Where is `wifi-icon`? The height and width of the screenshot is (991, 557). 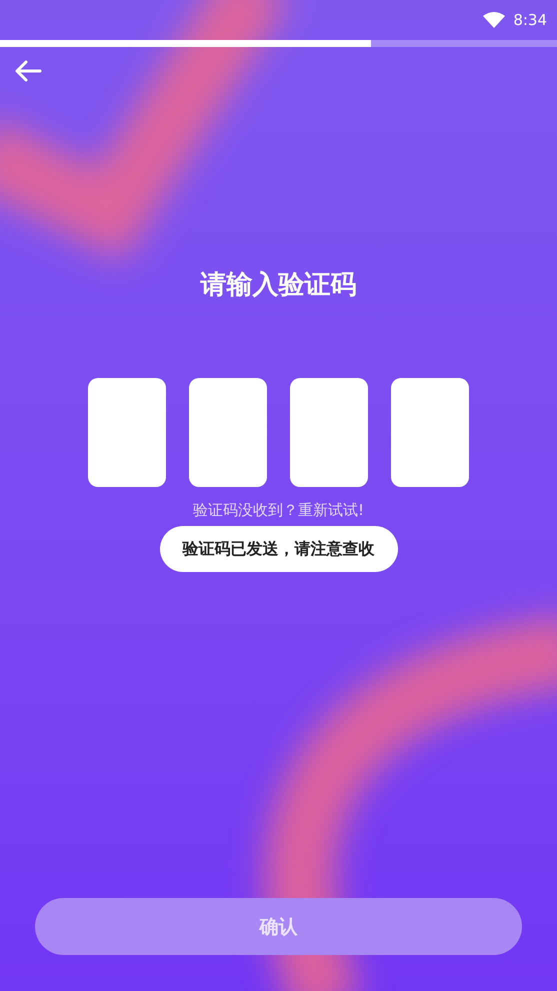 wifi-icon is located at coordinates (494, 20).